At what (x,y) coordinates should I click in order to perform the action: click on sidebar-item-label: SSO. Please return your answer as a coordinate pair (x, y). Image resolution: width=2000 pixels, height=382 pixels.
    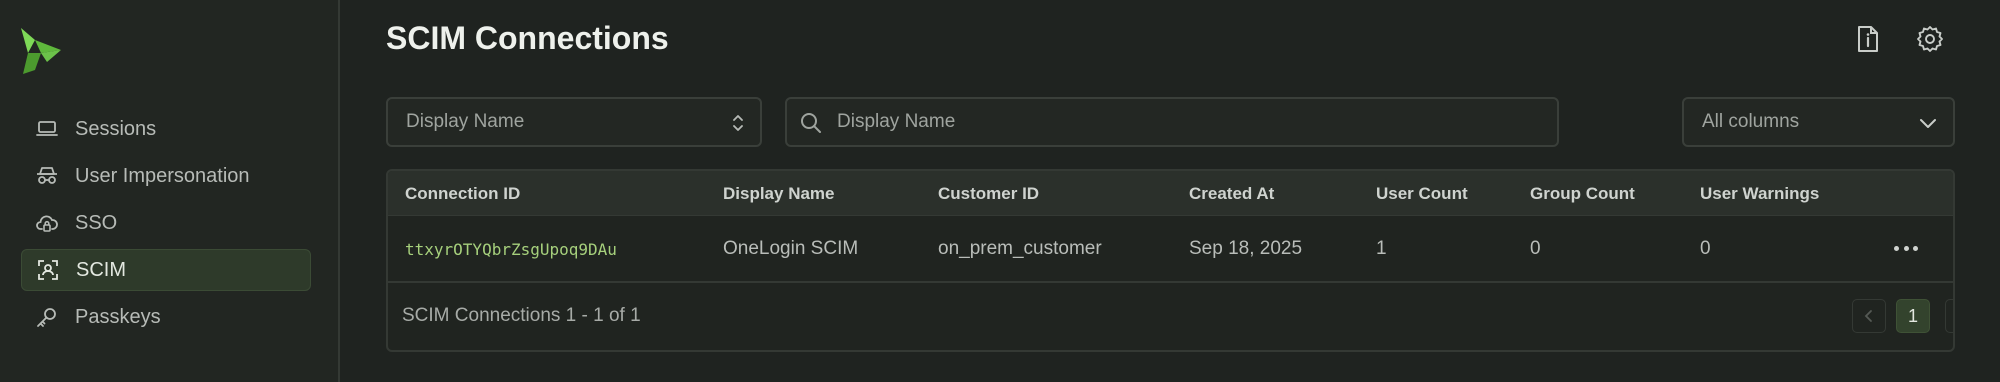
    Looking at the image, I should click on (96, 222).